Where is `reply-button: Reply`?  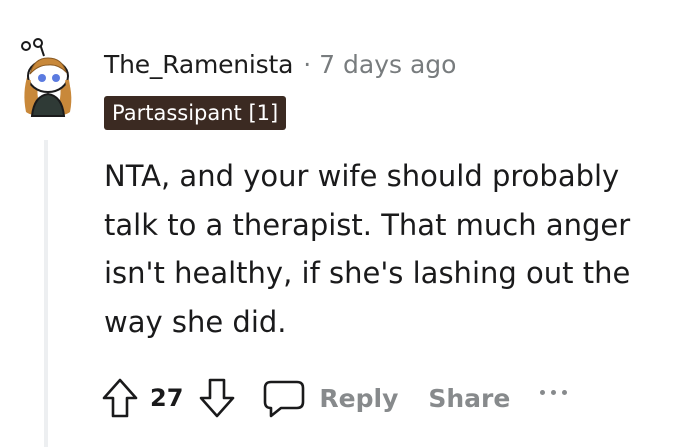 reply-button: Reply is located at coordinates (330, 398).